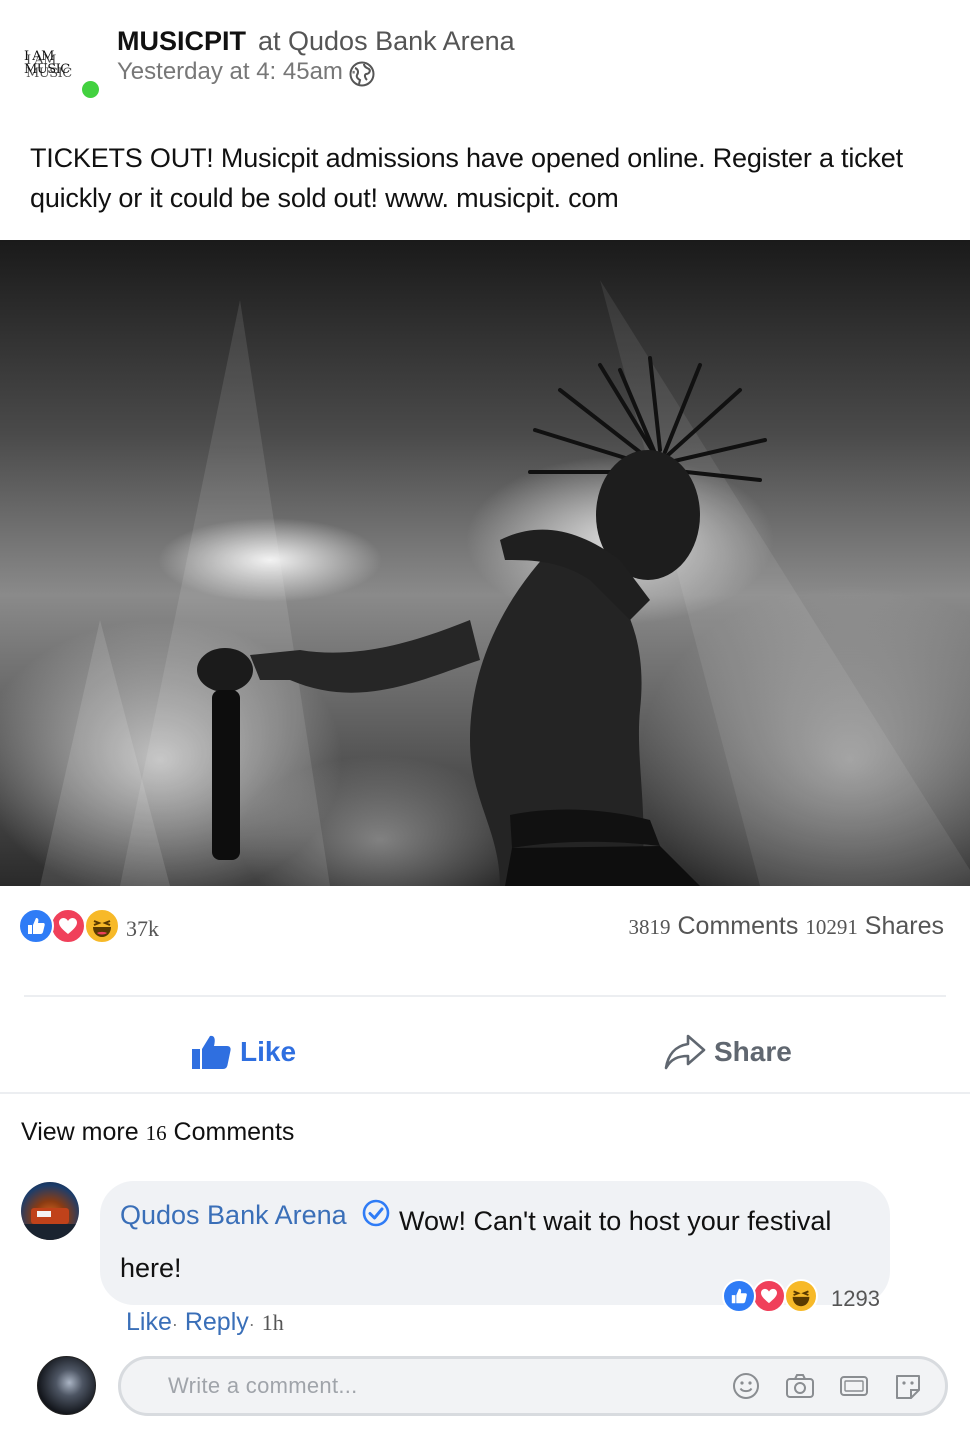 The width and height of the screenshot is (970, 1432). I want to click on reactions-summary-row: 37k 3819 Comments 10291 Shares, so click(485, 930).